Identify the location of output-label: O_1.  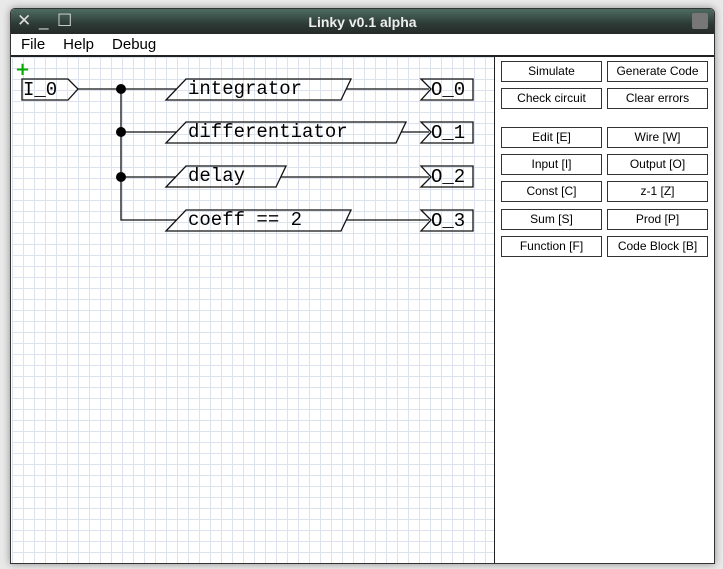
(448, 133).